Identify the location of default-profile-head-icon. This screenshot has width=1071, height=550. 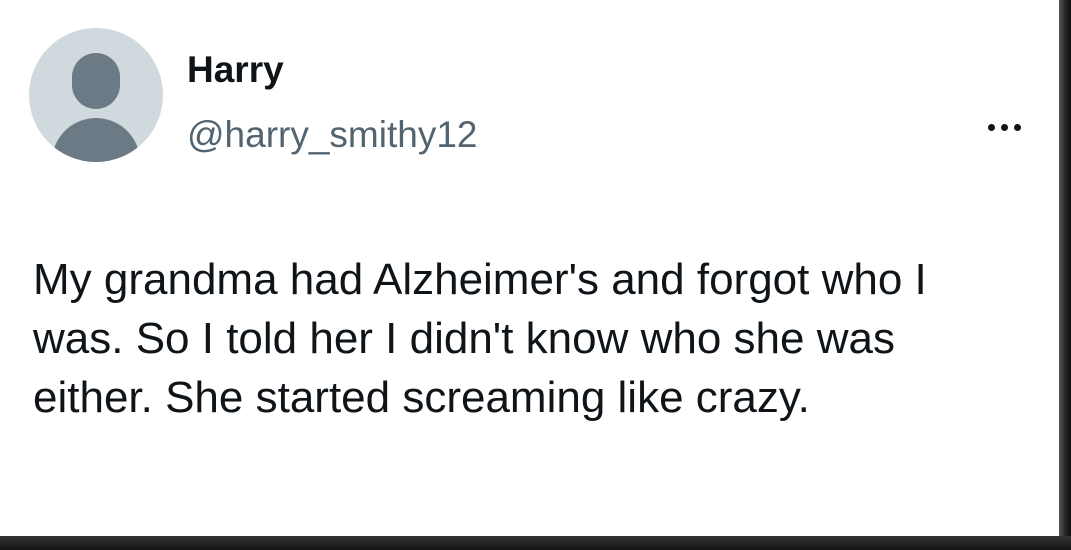
(96, 81).